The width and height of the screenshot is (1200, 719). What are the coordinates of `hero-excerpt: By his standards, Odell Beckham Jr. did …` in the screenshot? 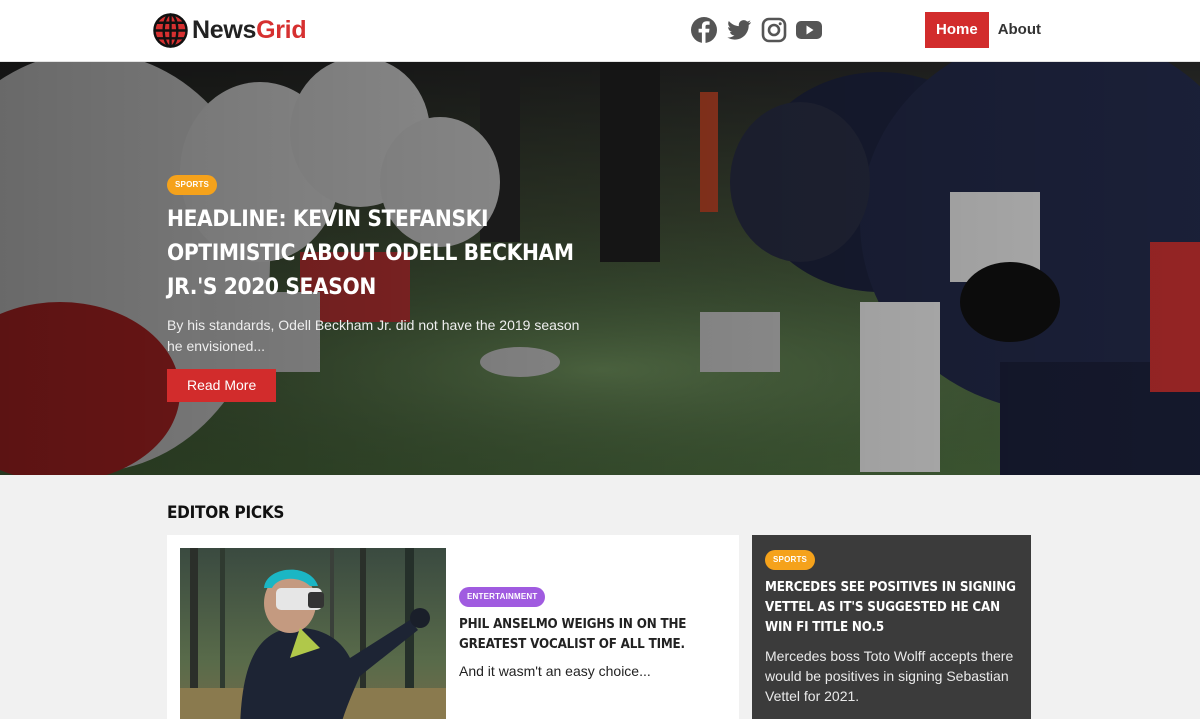 It's located at (373, 335).